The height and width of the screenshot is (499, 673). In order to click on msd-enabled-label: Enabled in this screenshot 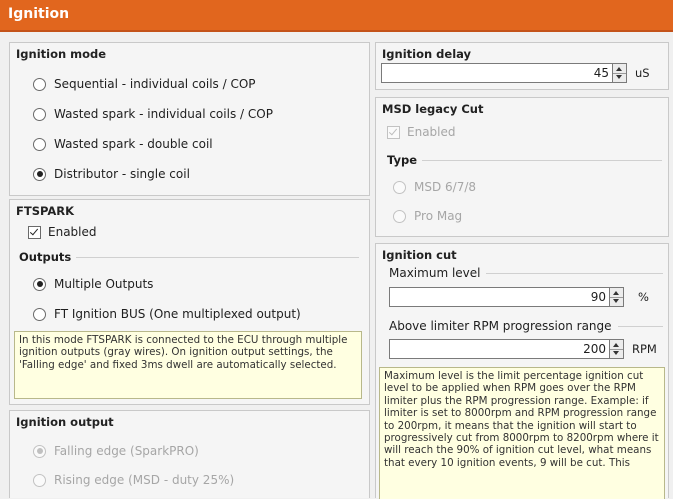, I will do `click(431, 132)`.